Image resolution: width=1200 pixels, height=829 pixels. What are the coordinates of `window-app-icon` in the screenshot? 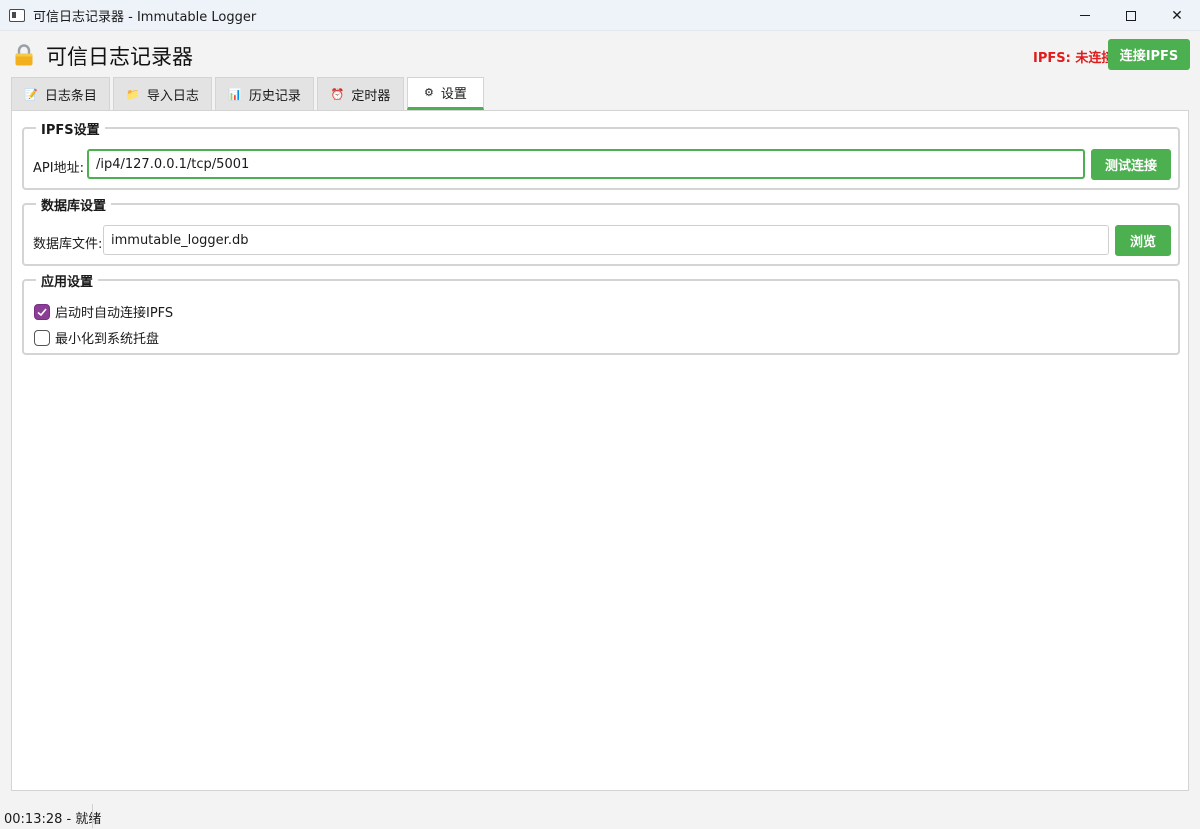 It's located at (17, 15).